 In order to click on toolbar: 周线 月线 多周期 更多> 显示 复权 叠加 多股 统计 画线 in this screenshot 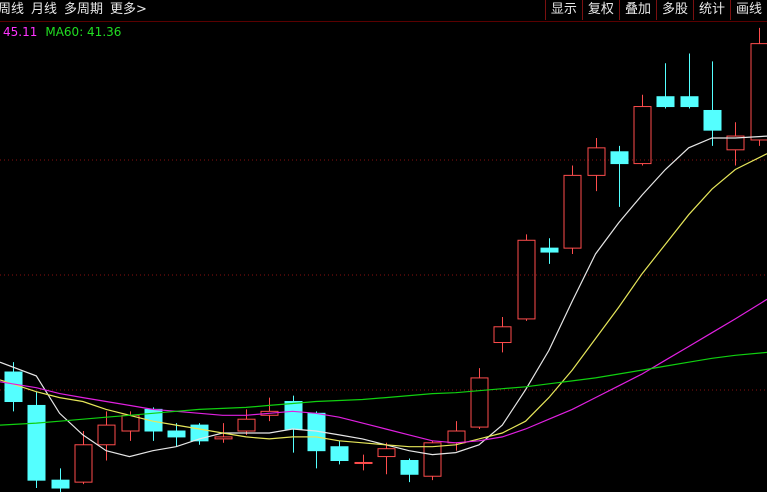, I will do `click(383, 11)`.